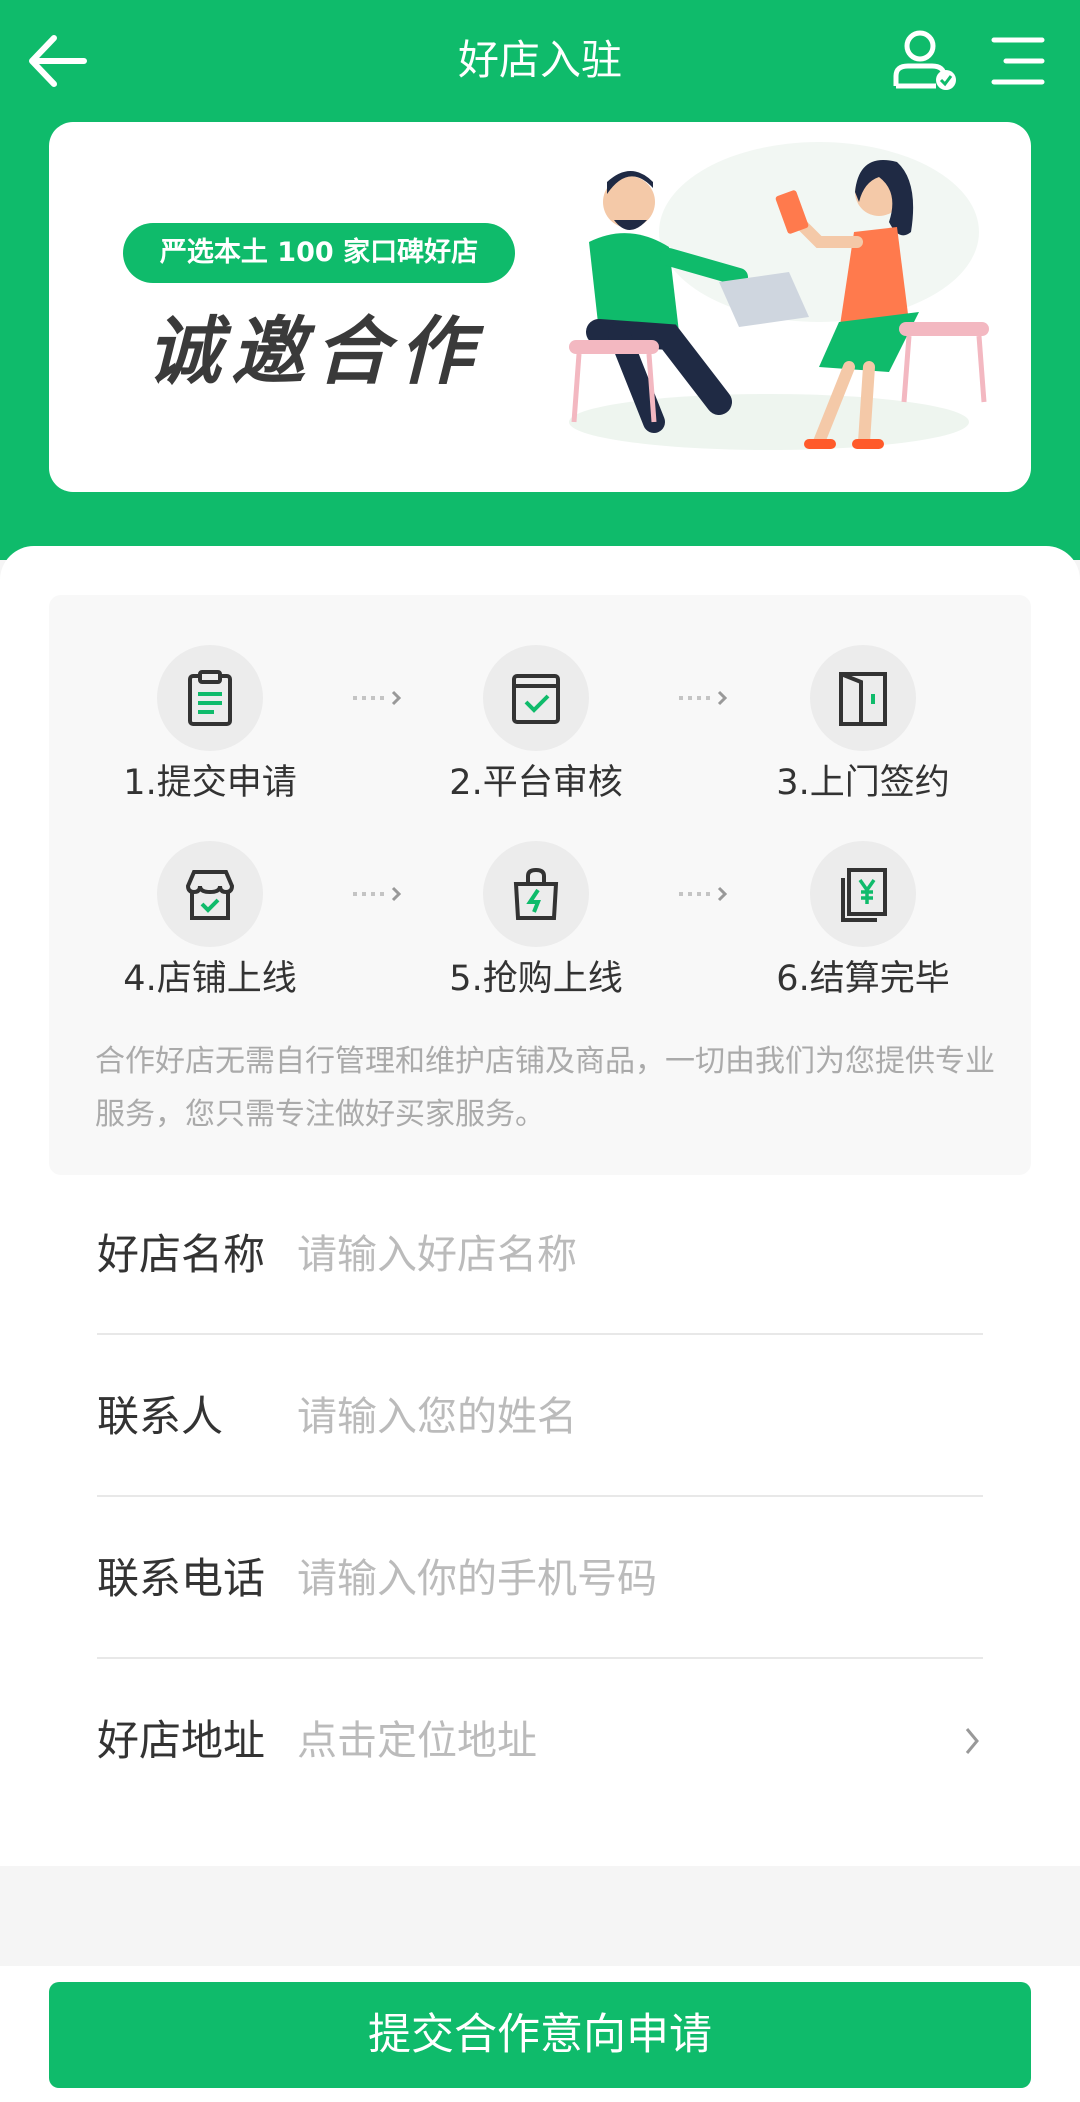 The width and height of the screenshot is (1080, 2102). Describe the element at coordinates (210, 727) in the screenshot. I see `step-submit-application: 1.提交申请` at that location.